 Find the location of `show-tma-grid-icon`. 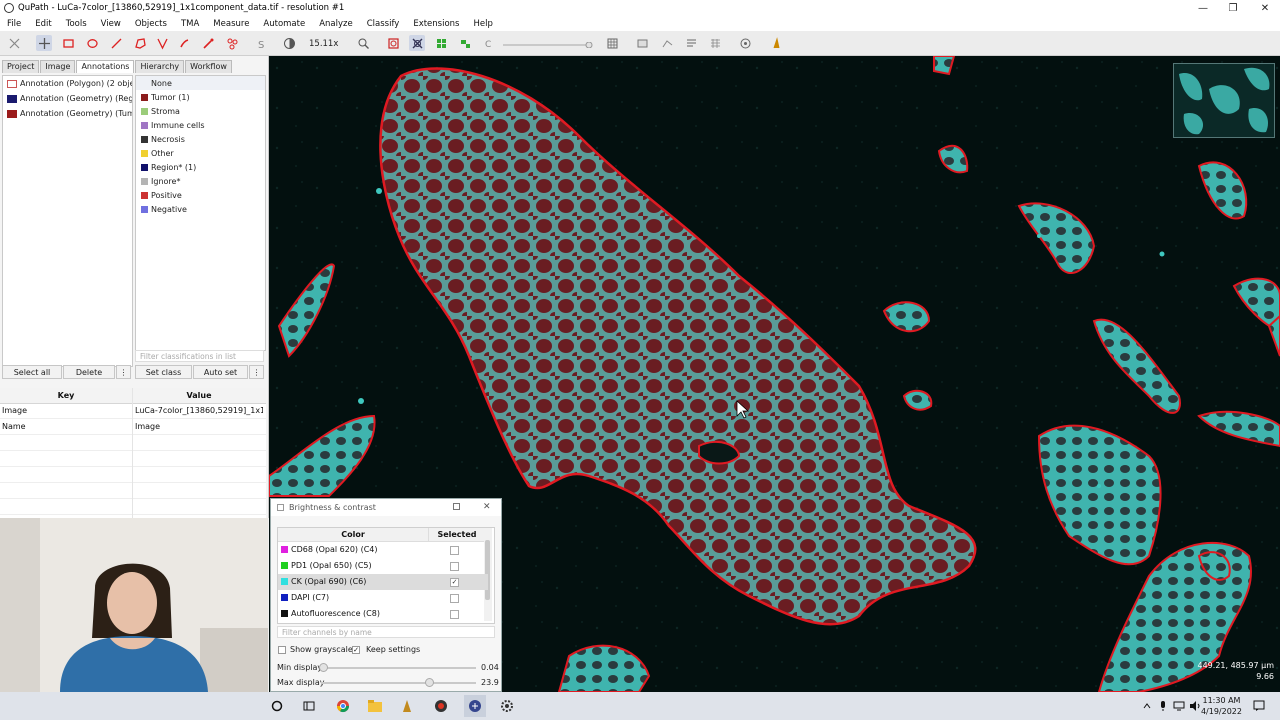

show-tma-grid-icon is located at coordinates (441, 43).